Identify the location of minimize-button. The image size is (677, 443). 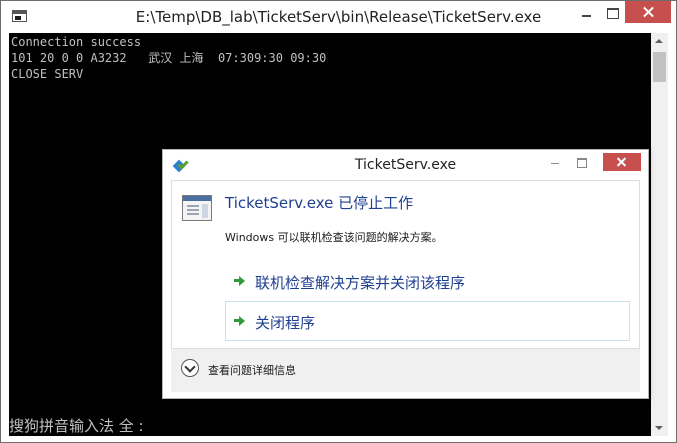
(586, 12).